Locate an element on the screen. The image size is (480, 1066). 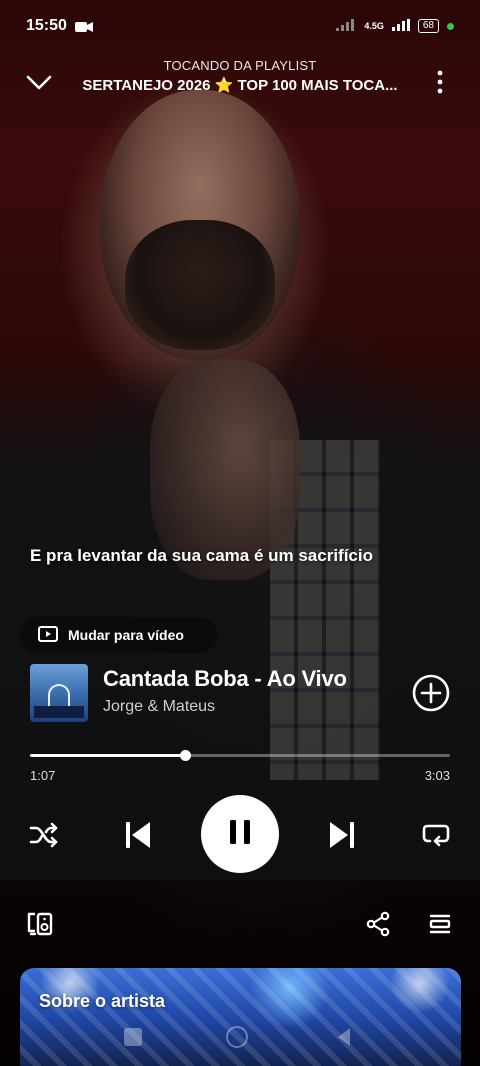
playback-controls is located at coordinates (240, 835).